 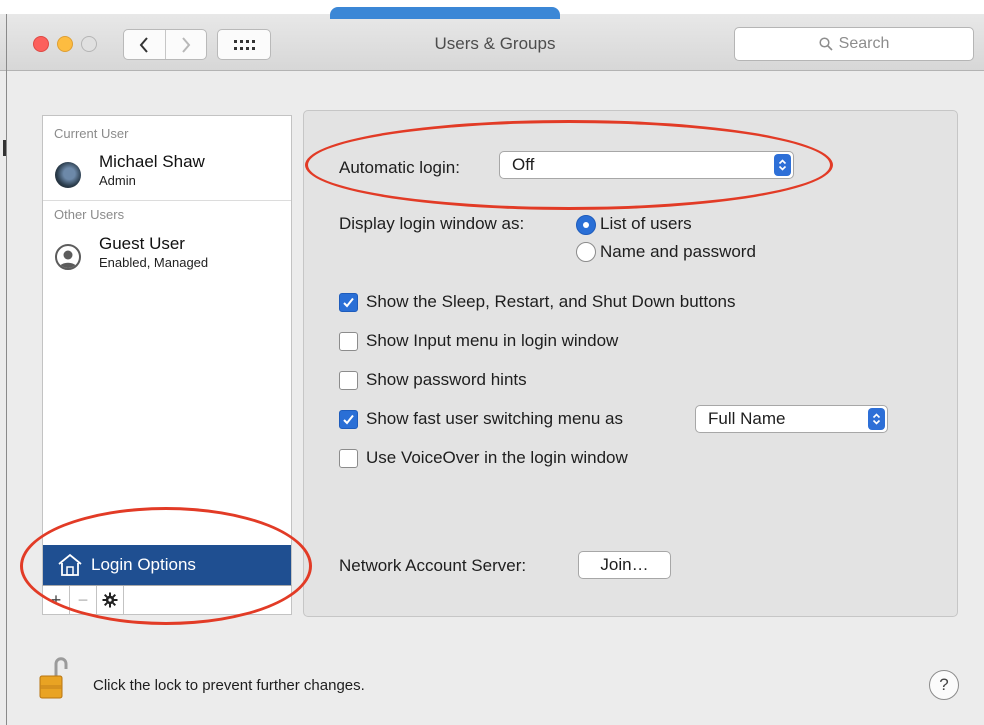 I want to click on search-placeholder: Search, so click(x=864, y=43).